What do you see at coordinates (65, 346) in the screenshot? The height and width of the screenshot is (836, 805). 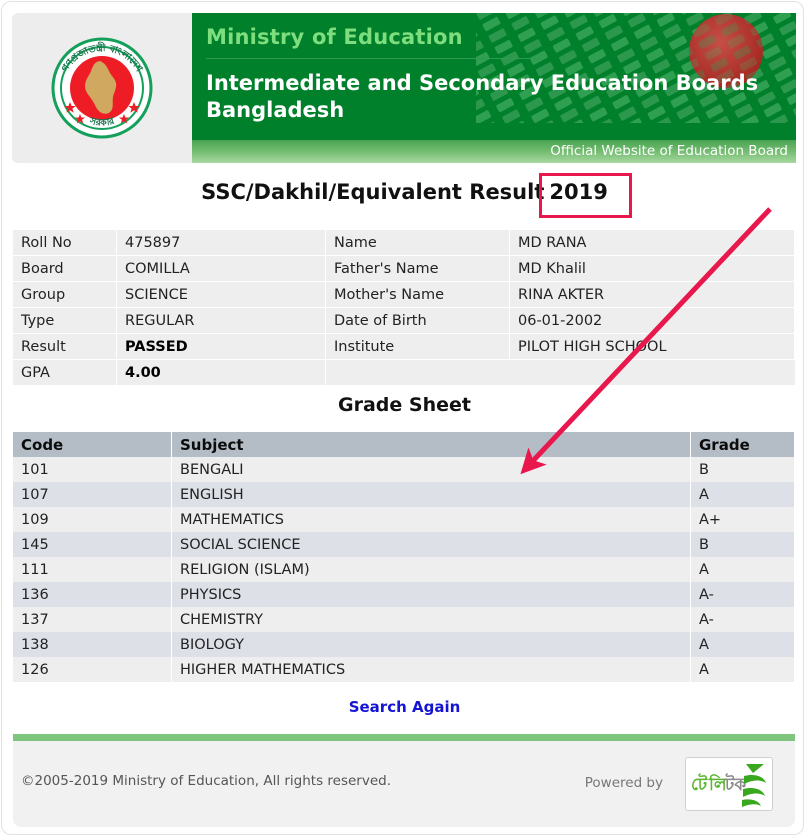 I see `info-label: Result` at bounding box center [65, 346].